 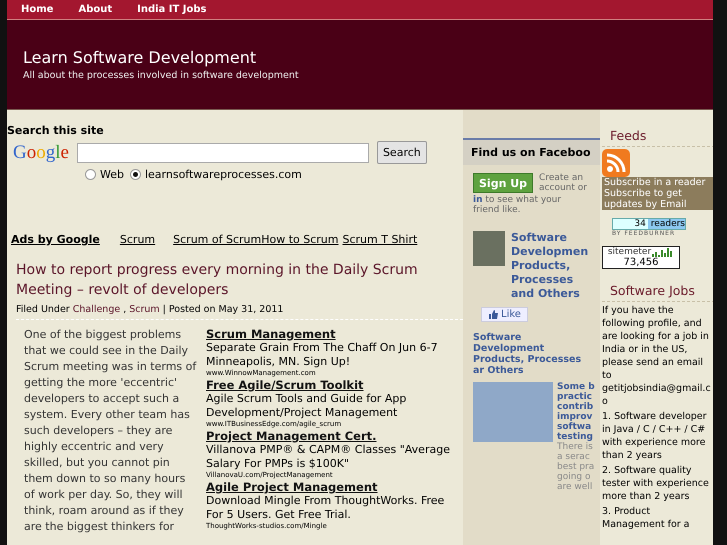 What do you see at coordinates (517, 205) in the screenshot?
I see `login-text: in to see what your friend like.` at bounding box center [517, 205].